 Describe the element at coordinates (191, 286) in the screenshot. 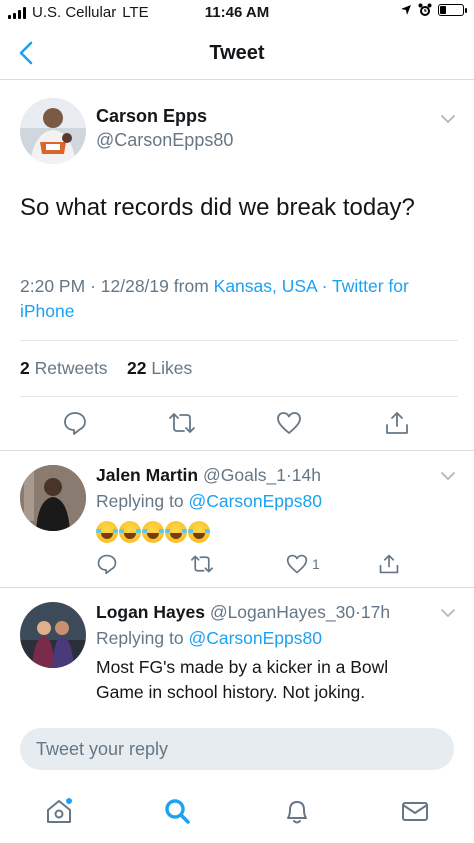

I see `from-label: from` at that location.